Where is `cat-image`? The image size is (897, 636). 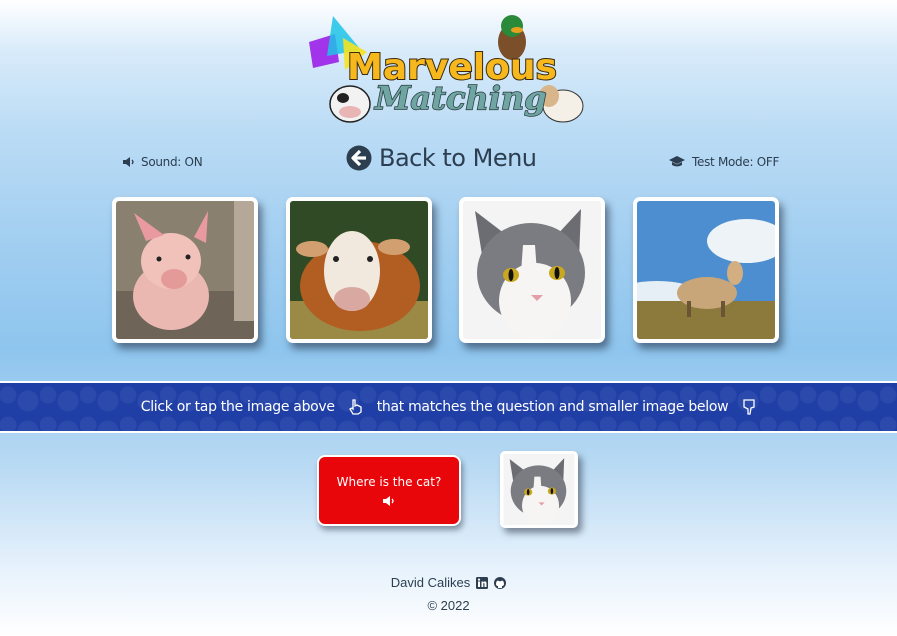 cat-image is located at coordinates (532, 270).